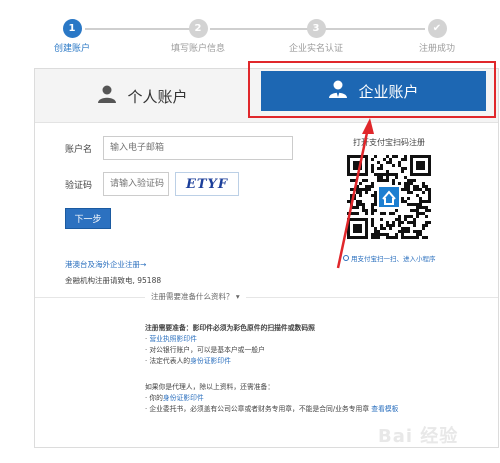 The image size is (500, 463). Describe the element at coordinates (418, 436) in the screenshot. I see `watermark: Bai 经验` at that location.